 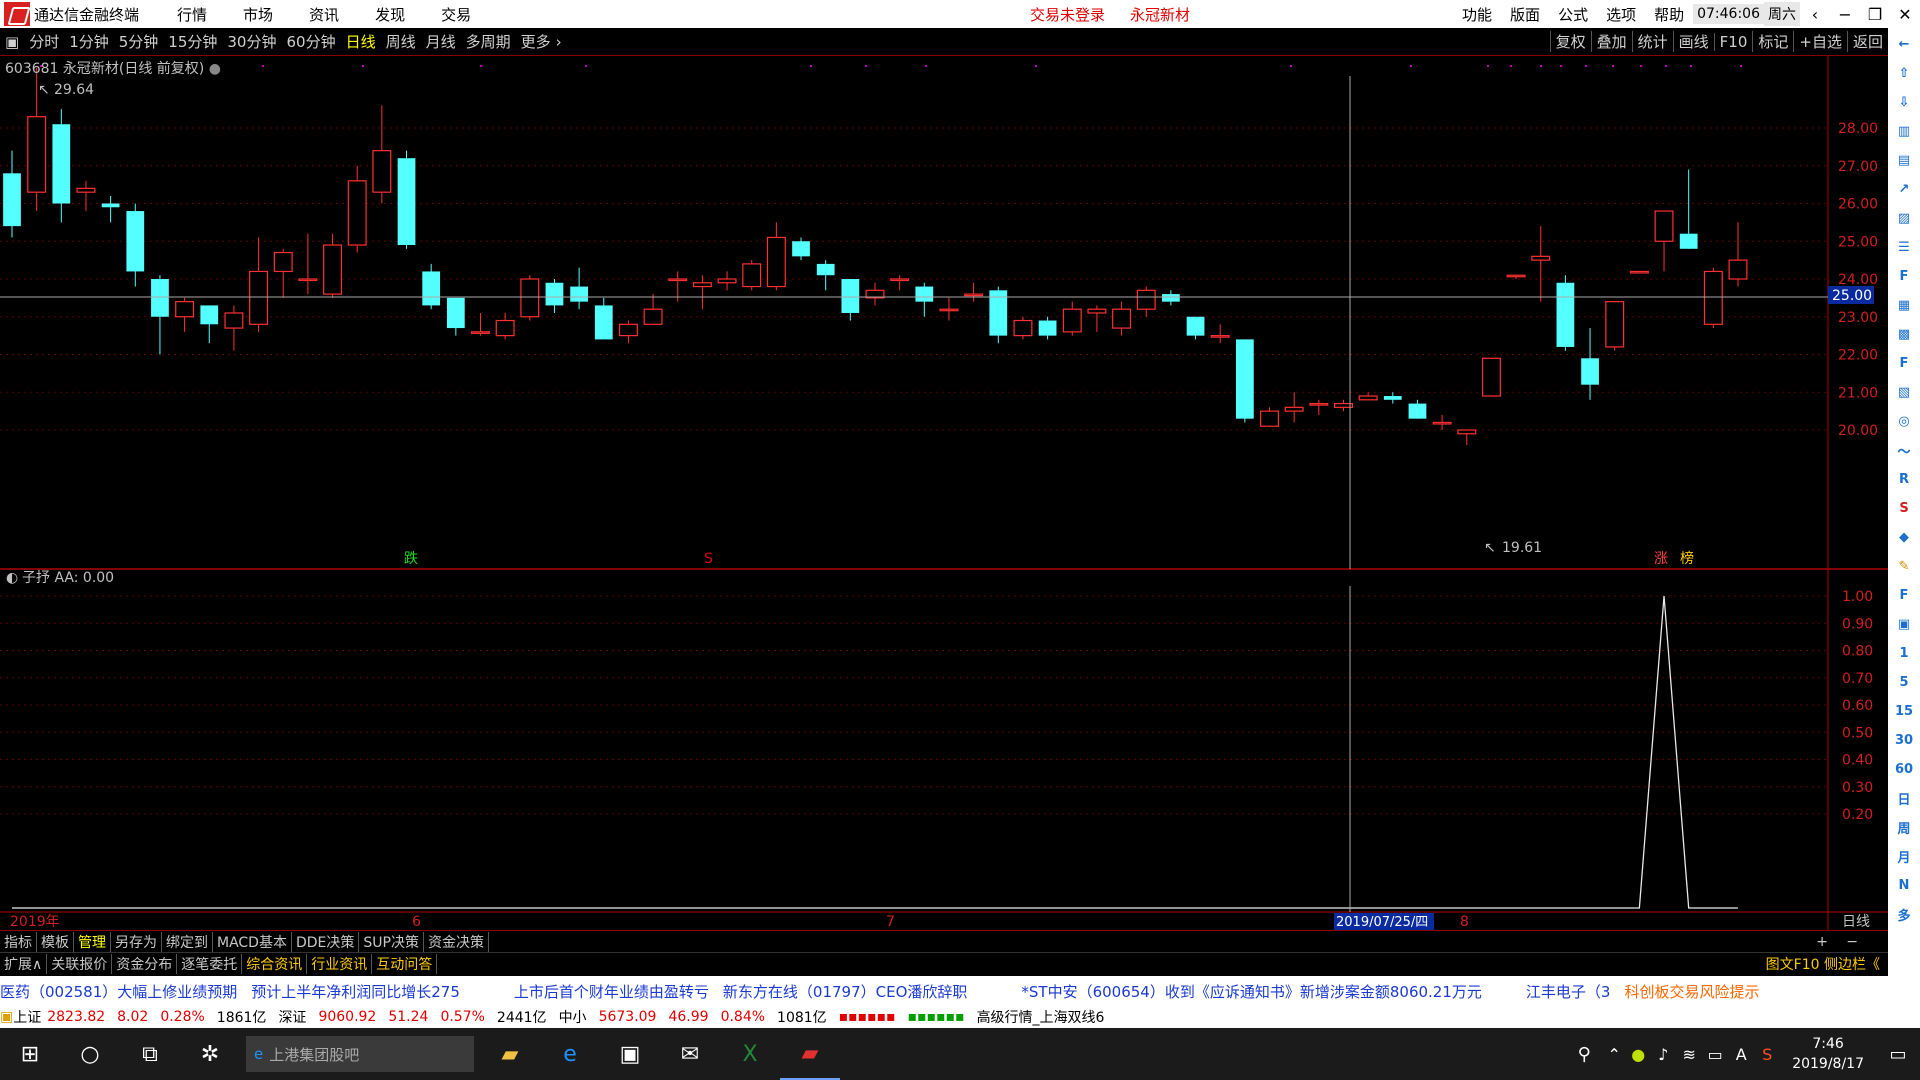 What do you see at coordinates (1904, 682) in the screenshot?
I see `period-5: 5` at bounding box center [1904, 682].